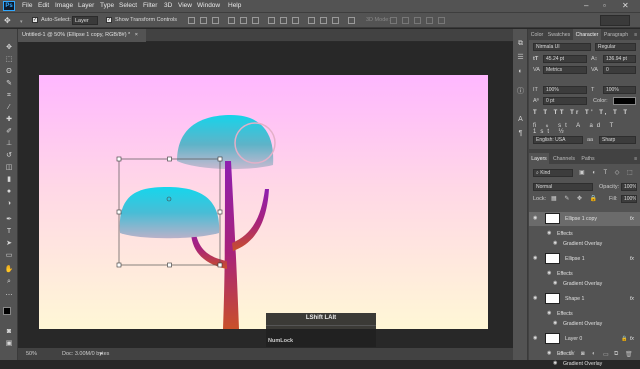 The image size is (640, 369). What do you see at coordinates (9, 243) in the screenshot?
I see `path-selection-tool-icon: ➤` at bounding box center [9, 243].